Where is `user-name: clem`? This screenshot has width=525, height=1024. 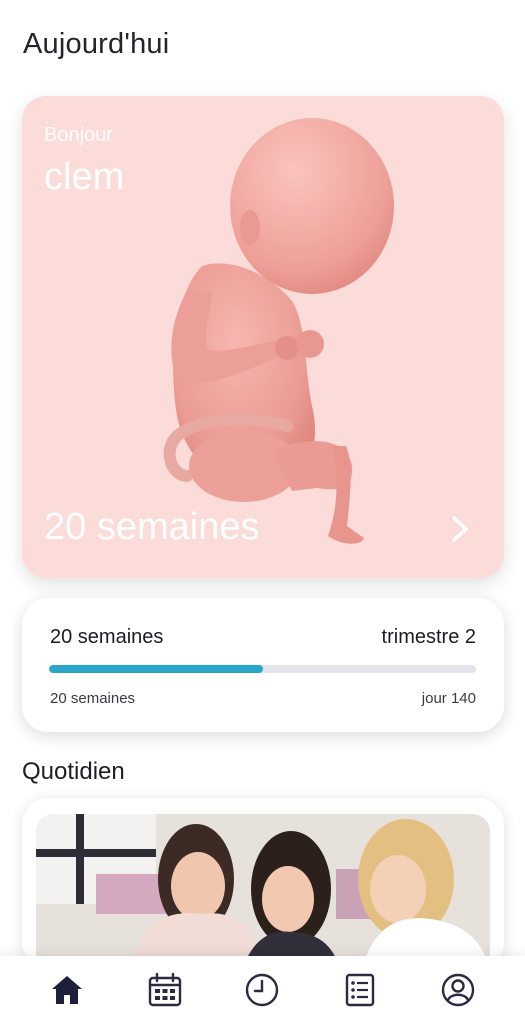
user-name: clem is located at coordinates (84, 177).